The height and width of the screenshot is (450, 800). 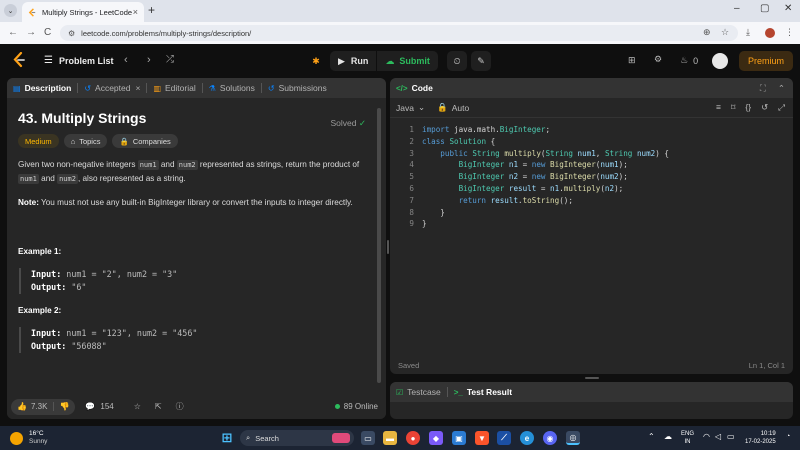 What do you see at coordinates (766, 61) in the screenshot?
I see `premium-button: Premium` at bounding box center [766, 61].